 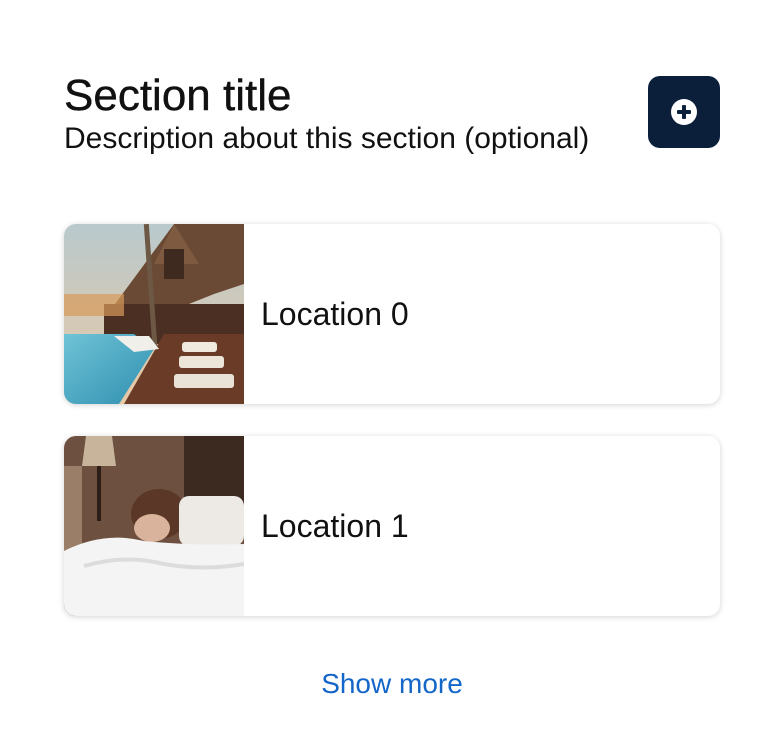 I want to click on section-title: Section title, so click(x=178, y=95).